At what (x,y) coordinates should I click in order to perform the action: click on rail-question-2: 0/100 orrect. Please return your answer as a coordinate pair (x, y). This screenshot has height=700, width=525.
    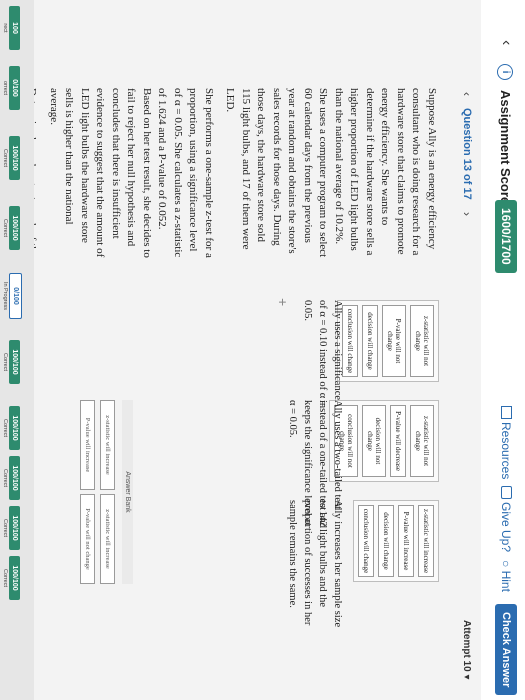
    Looking at the image, I should click on (11, 88).